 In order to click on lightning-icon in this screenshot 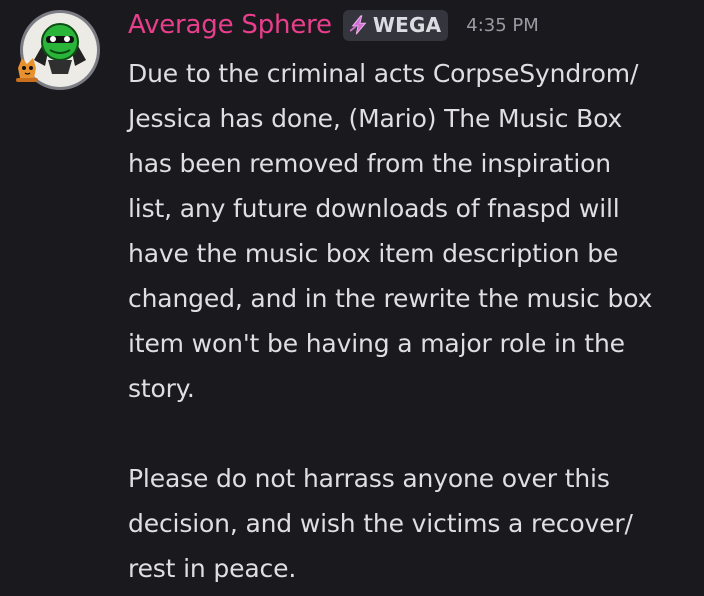, I will do `click(358, 25)`.